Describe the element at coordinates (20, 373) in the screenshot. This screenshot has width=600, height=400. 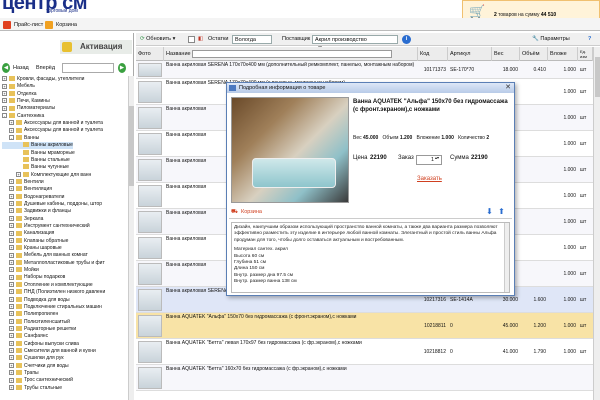
I see `tree-item: + Трапы` at that location.